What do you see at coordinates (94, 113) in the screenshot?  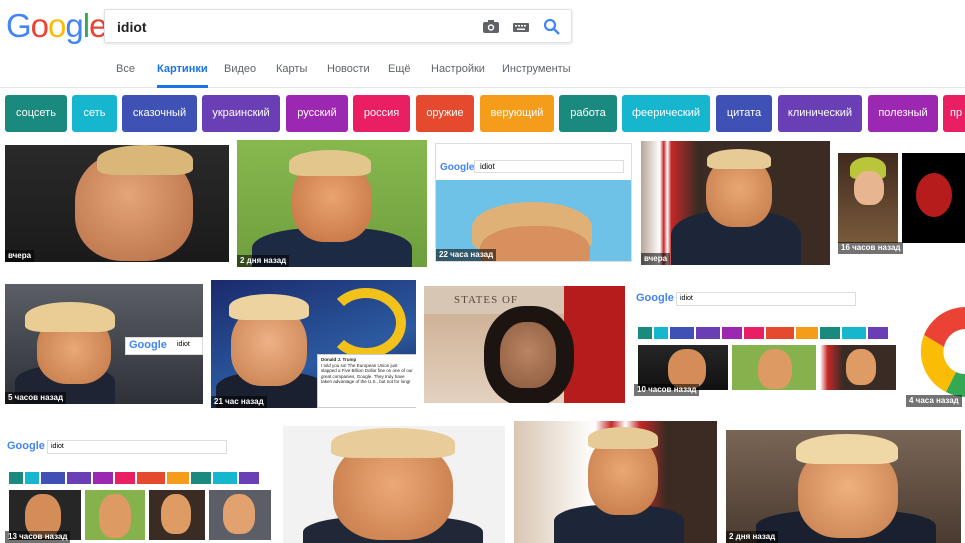 I see `chip: сеть` at bounding box center [94, 113].